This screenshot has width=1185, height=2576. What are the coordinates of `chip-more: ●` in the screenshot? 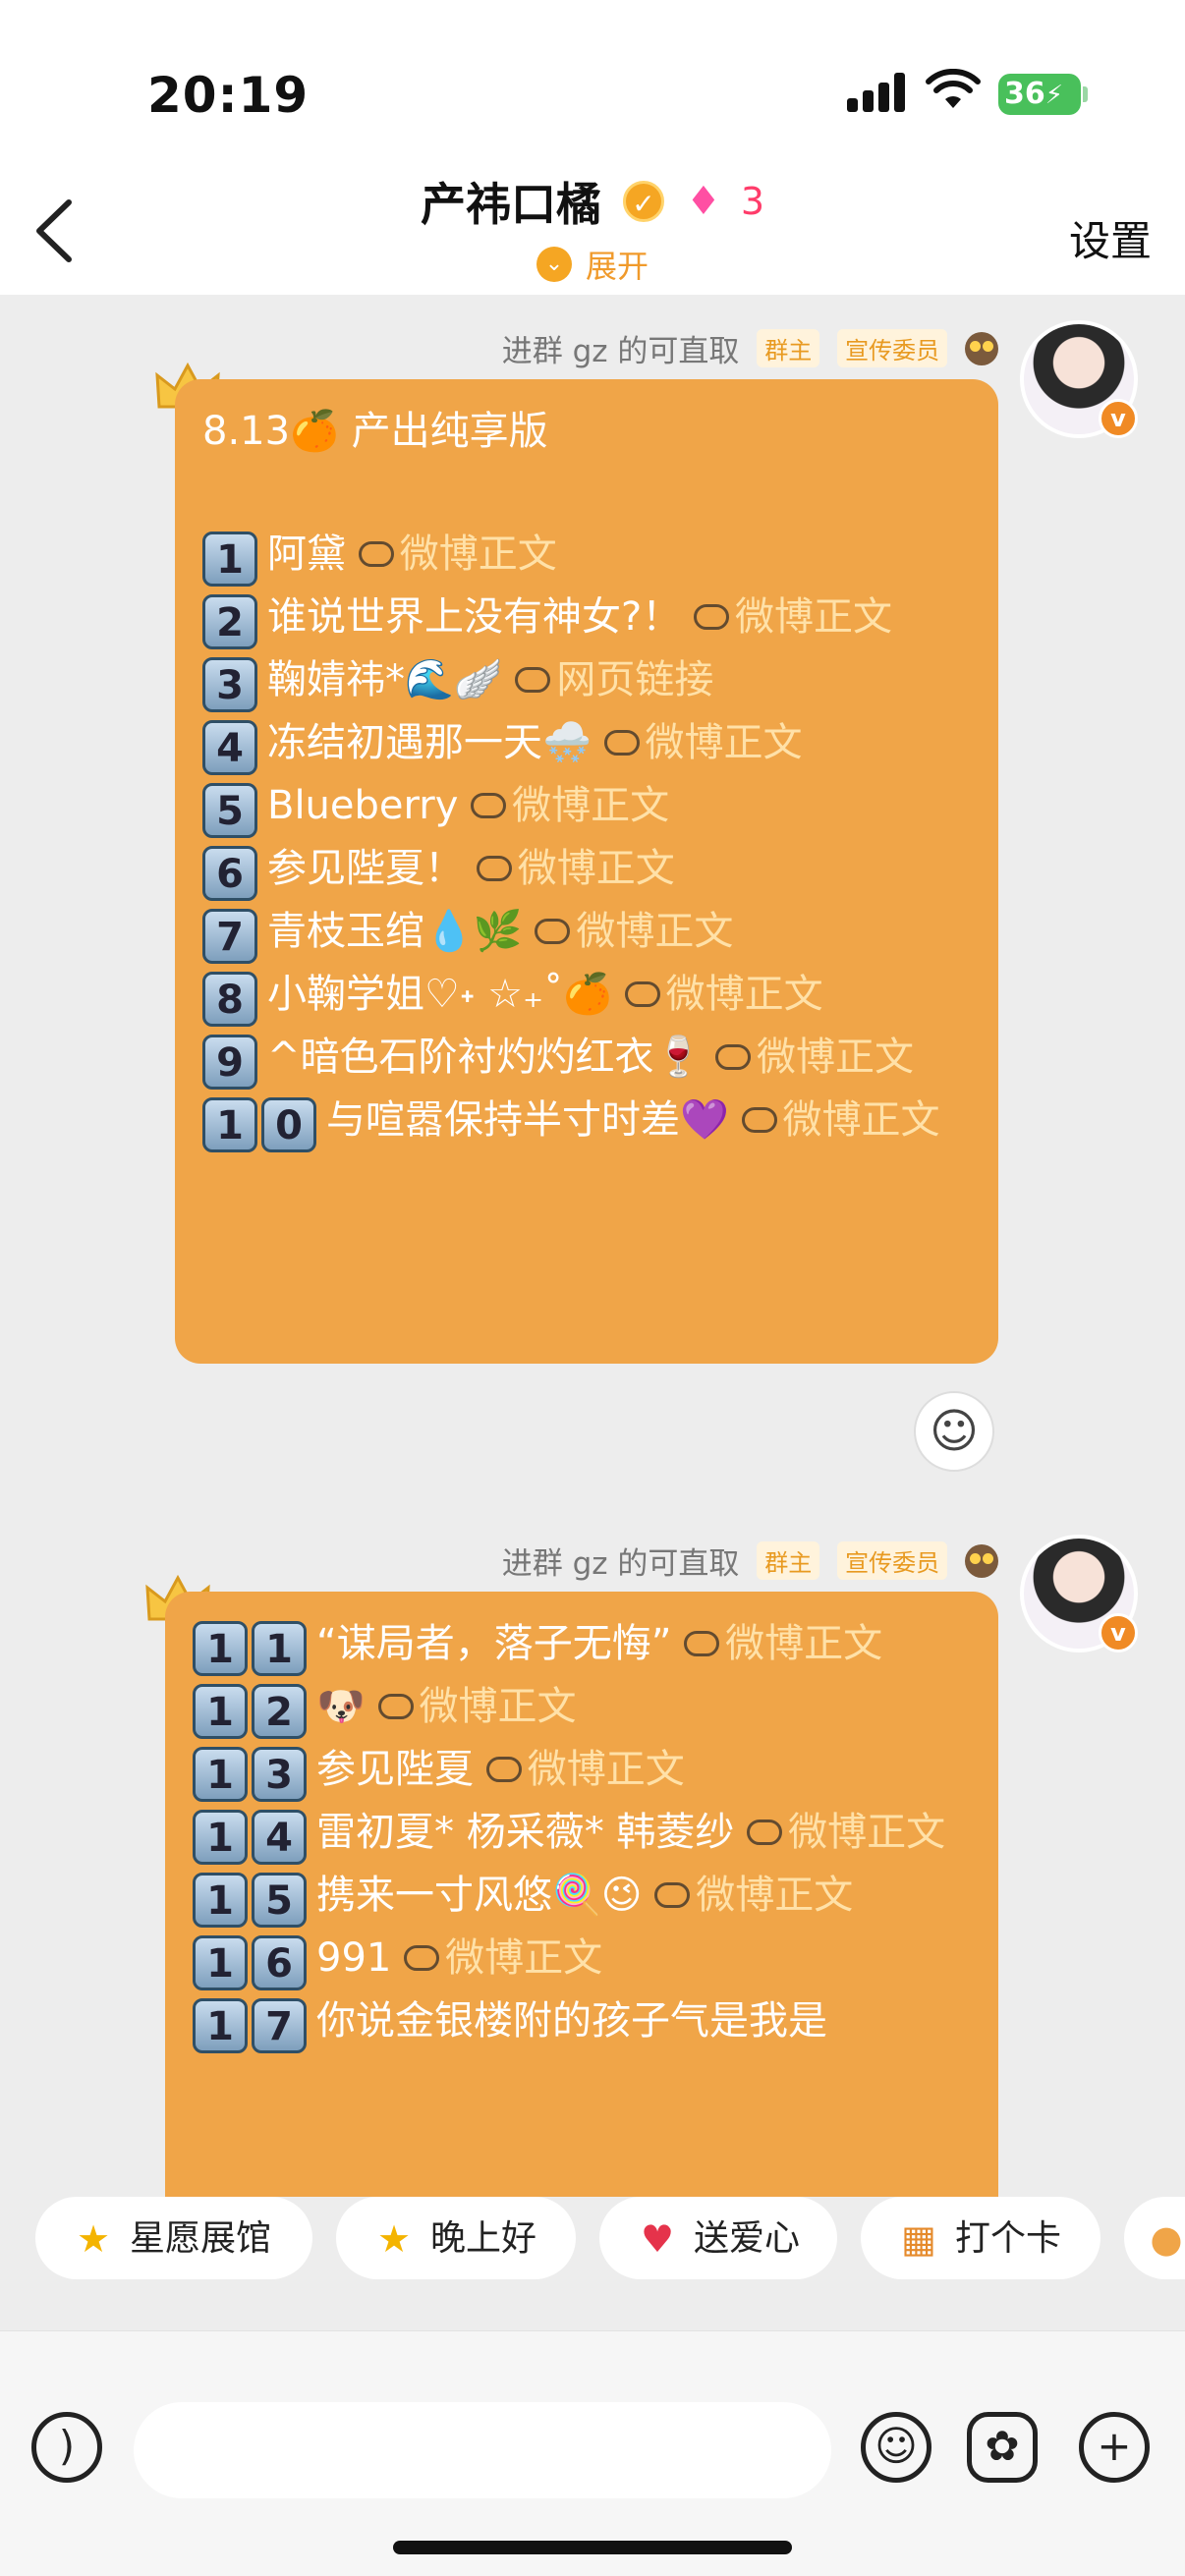 It's located at (1154, 2238).